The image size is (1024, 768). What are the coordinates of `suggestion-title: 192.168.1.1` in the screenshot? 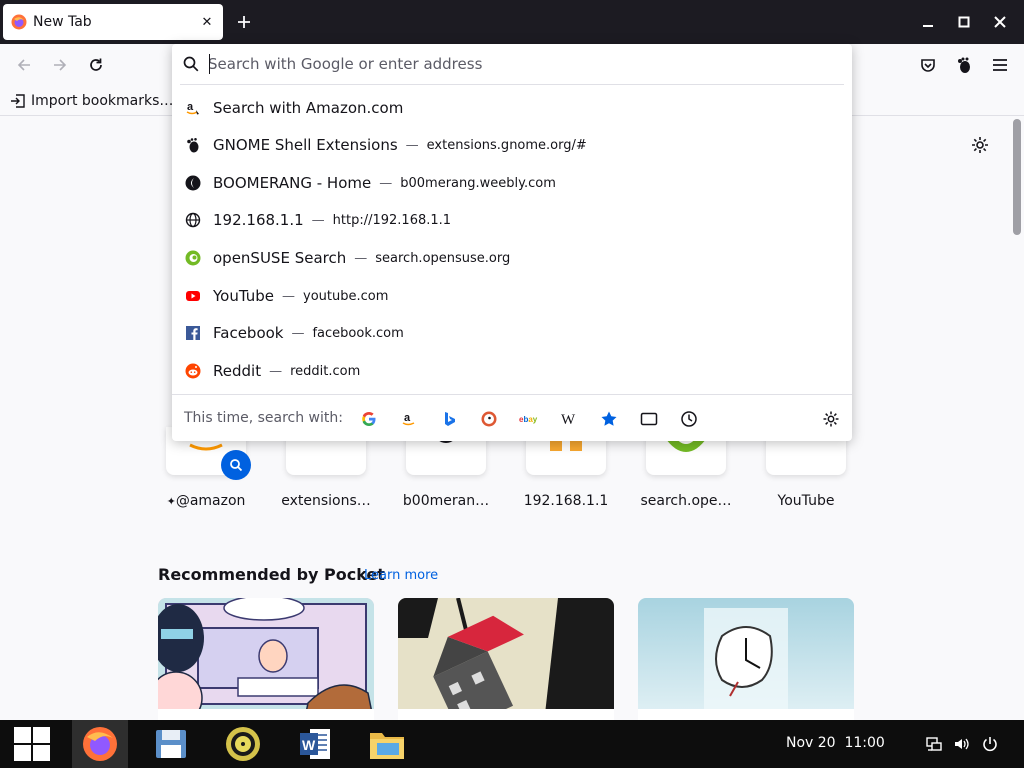 It's located at (258, 220).